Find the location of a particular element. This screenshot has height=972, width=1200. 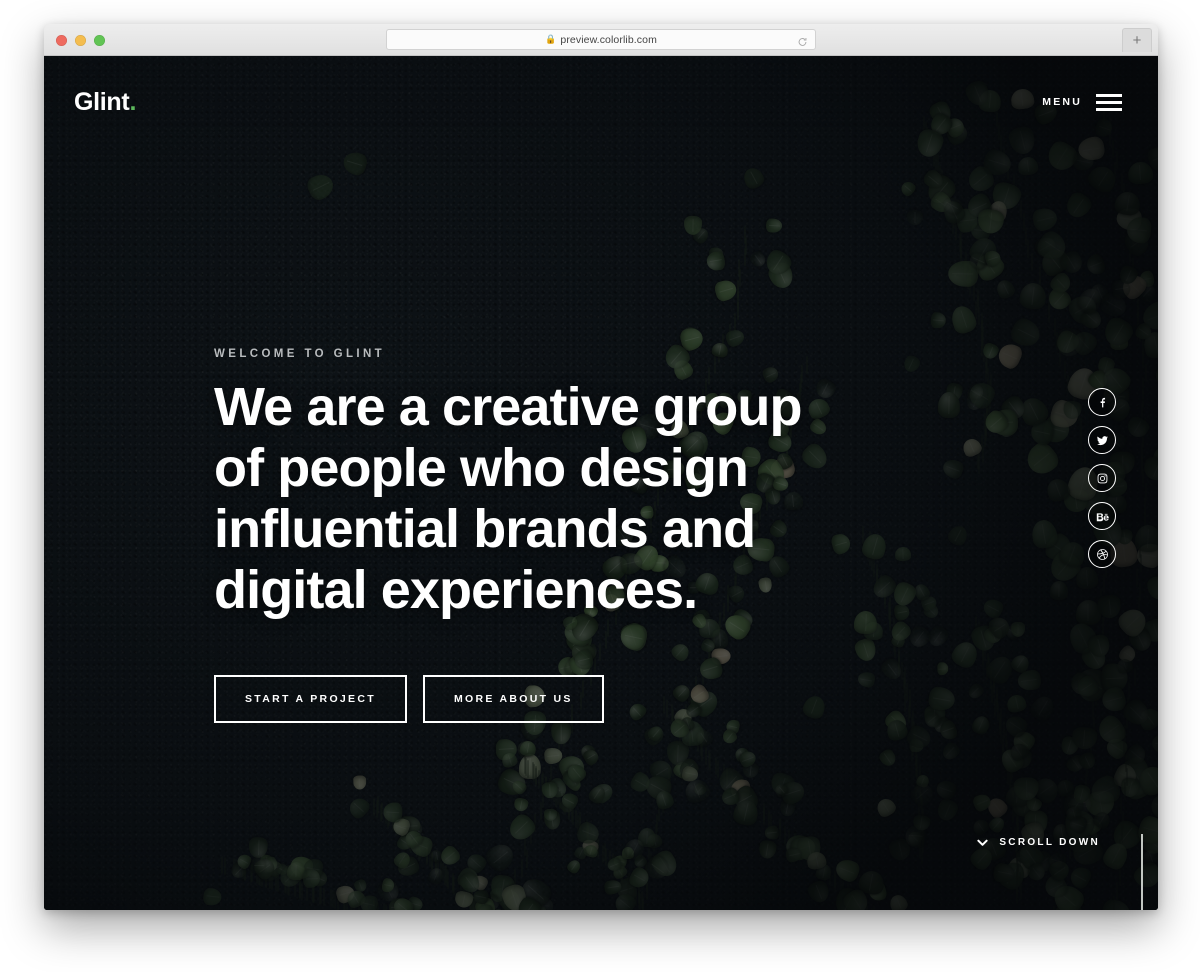

more-about-us-button: MORE ABOUT US is located at coordinates (513, 699).